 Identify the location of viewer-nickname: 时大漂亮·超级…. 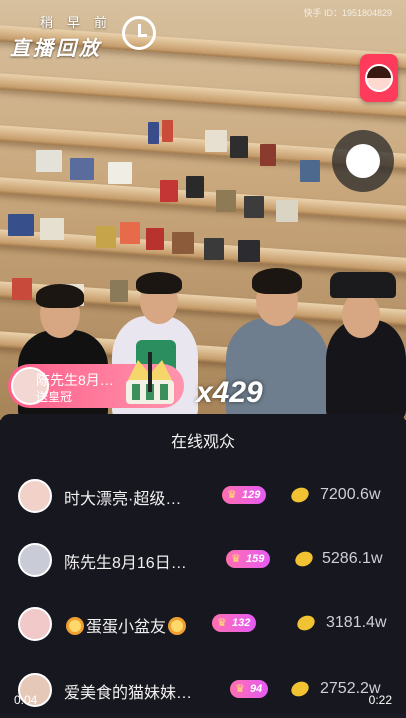
(123, 499).